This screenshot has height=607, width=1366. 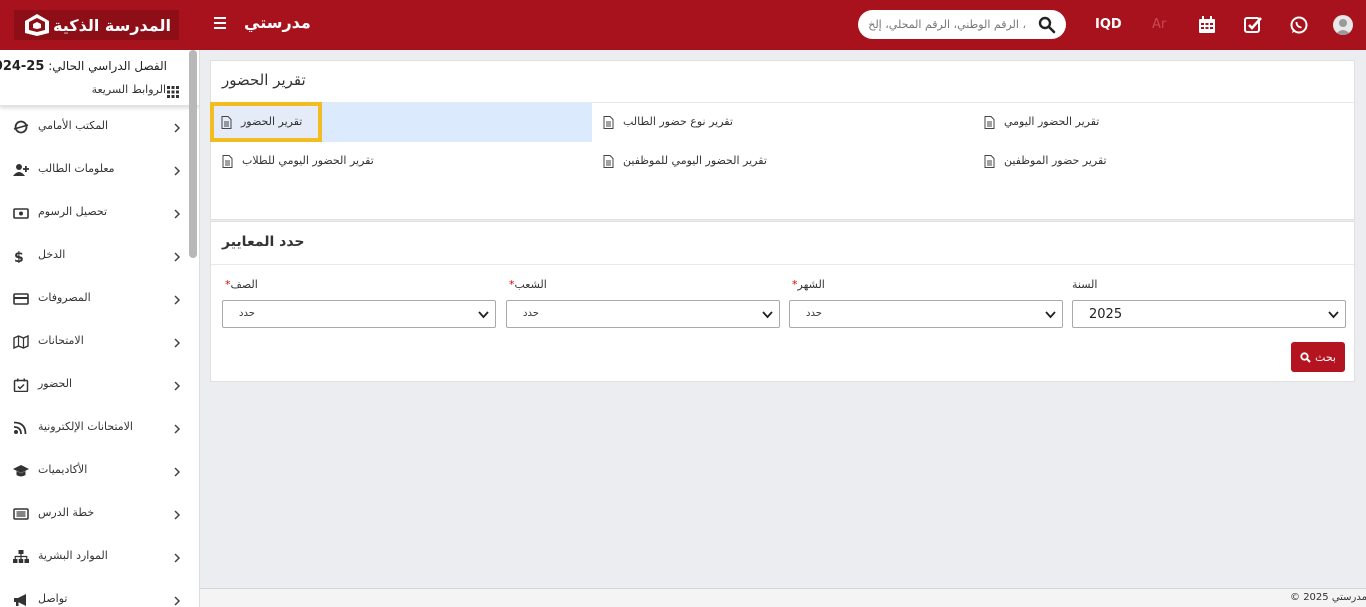 I want to click on report-link-student-attendance-type: تقرير نوع حضور الطالب, so click(x=782, y=122).